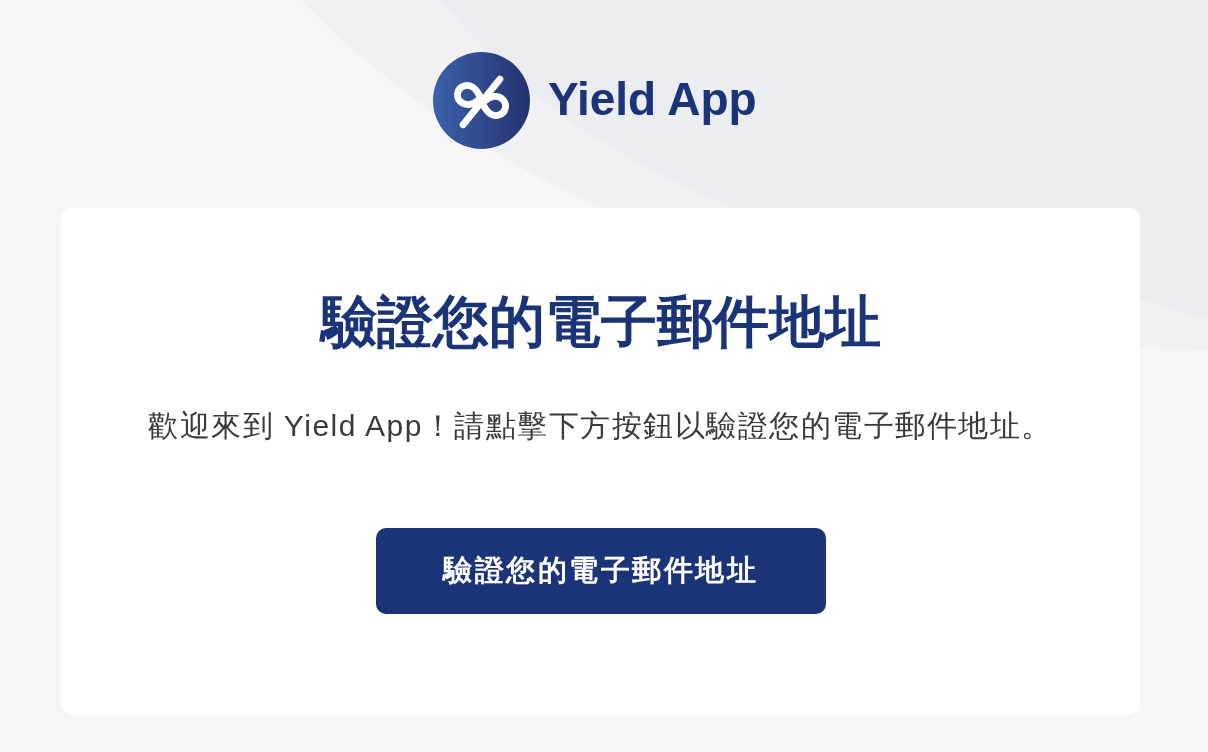  I want to click on card-title: 驗證您的電子郵件地址, so click(600, 322).